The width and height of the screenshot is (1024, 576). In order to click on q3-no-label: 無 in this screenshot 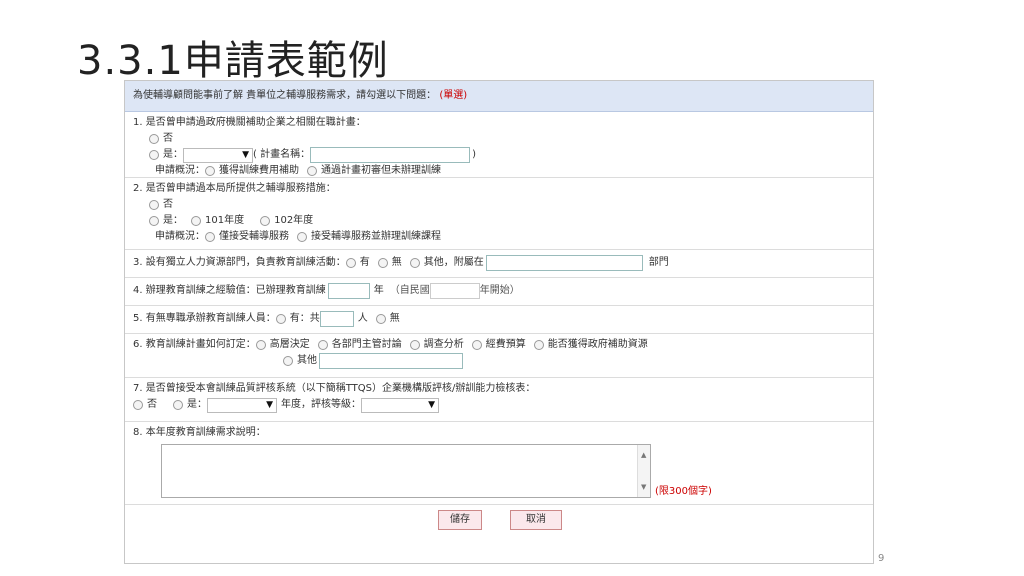, I will do `click(396, 262)`.